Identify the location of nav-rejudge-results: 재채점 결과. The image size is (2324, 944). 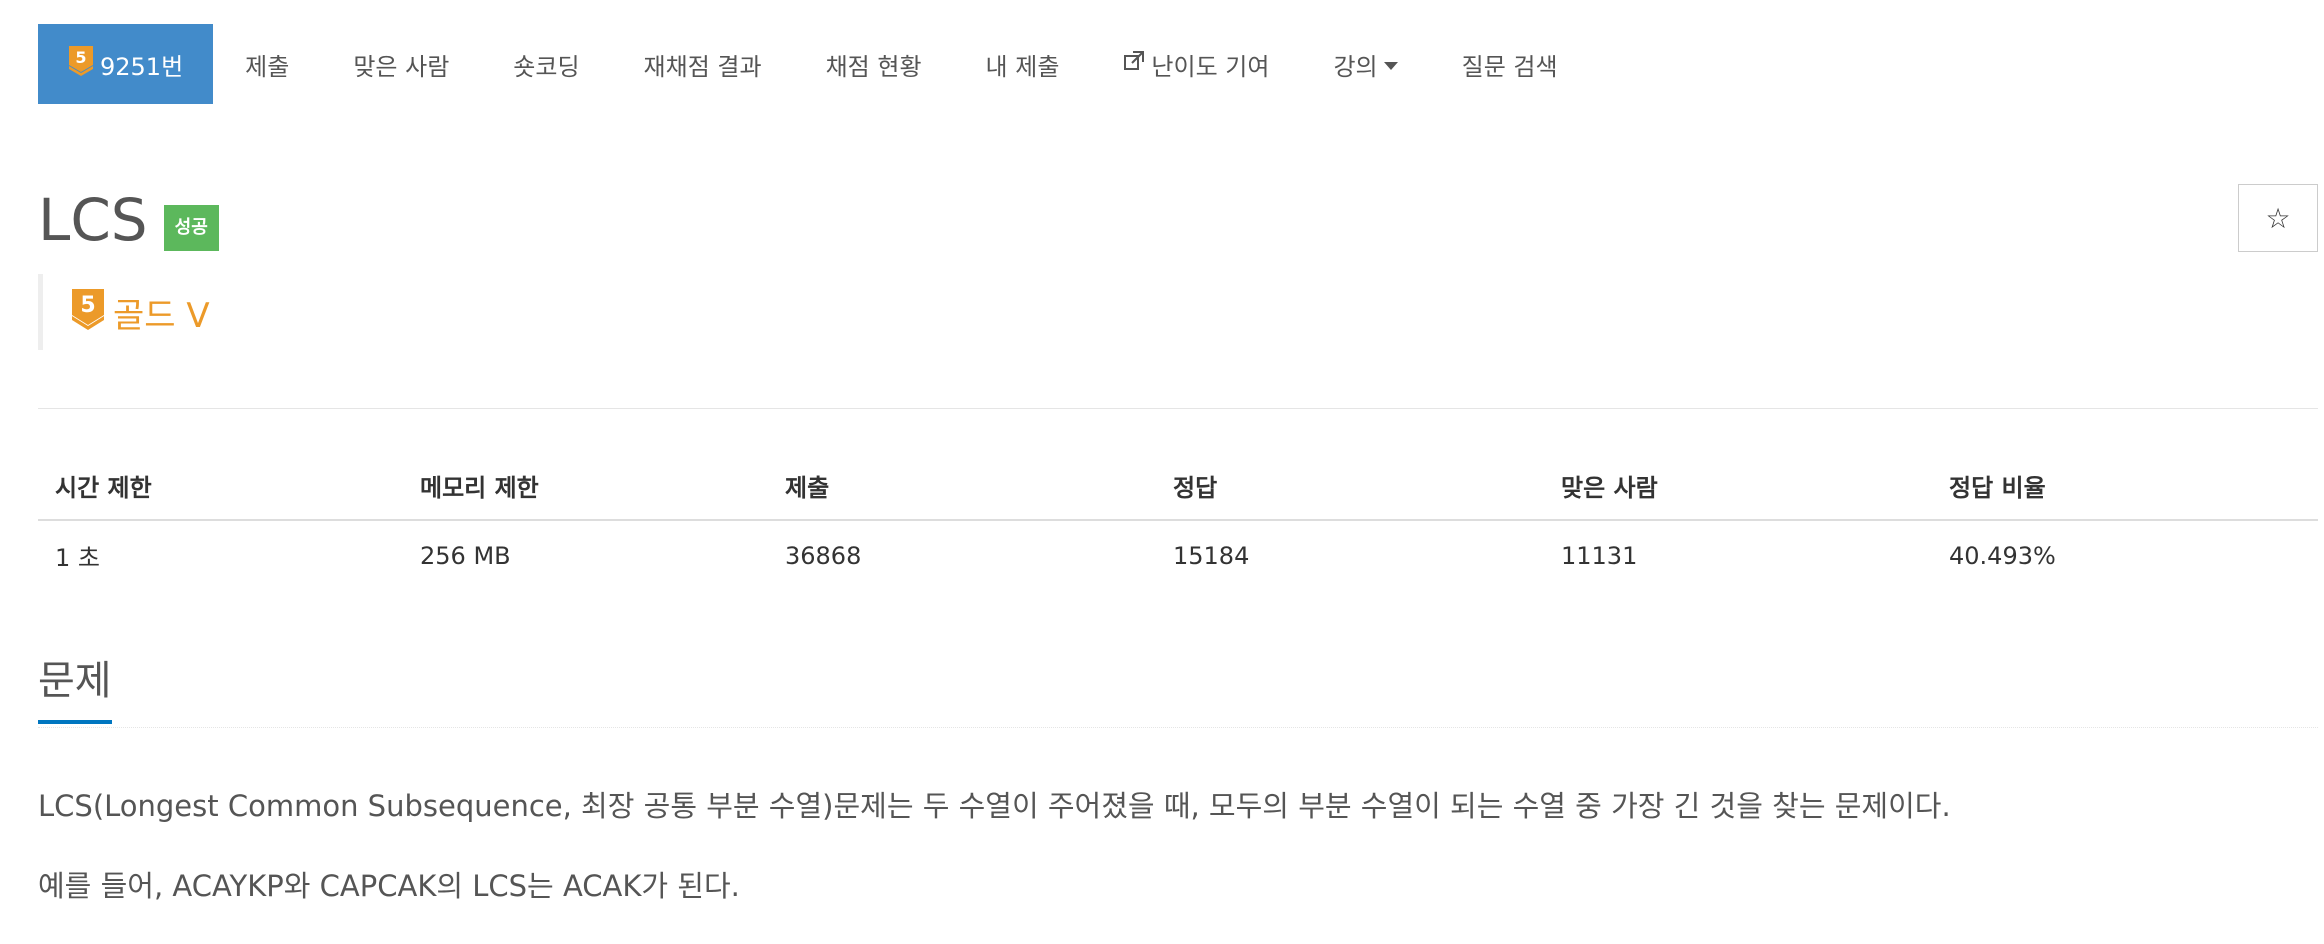
(703, 64).